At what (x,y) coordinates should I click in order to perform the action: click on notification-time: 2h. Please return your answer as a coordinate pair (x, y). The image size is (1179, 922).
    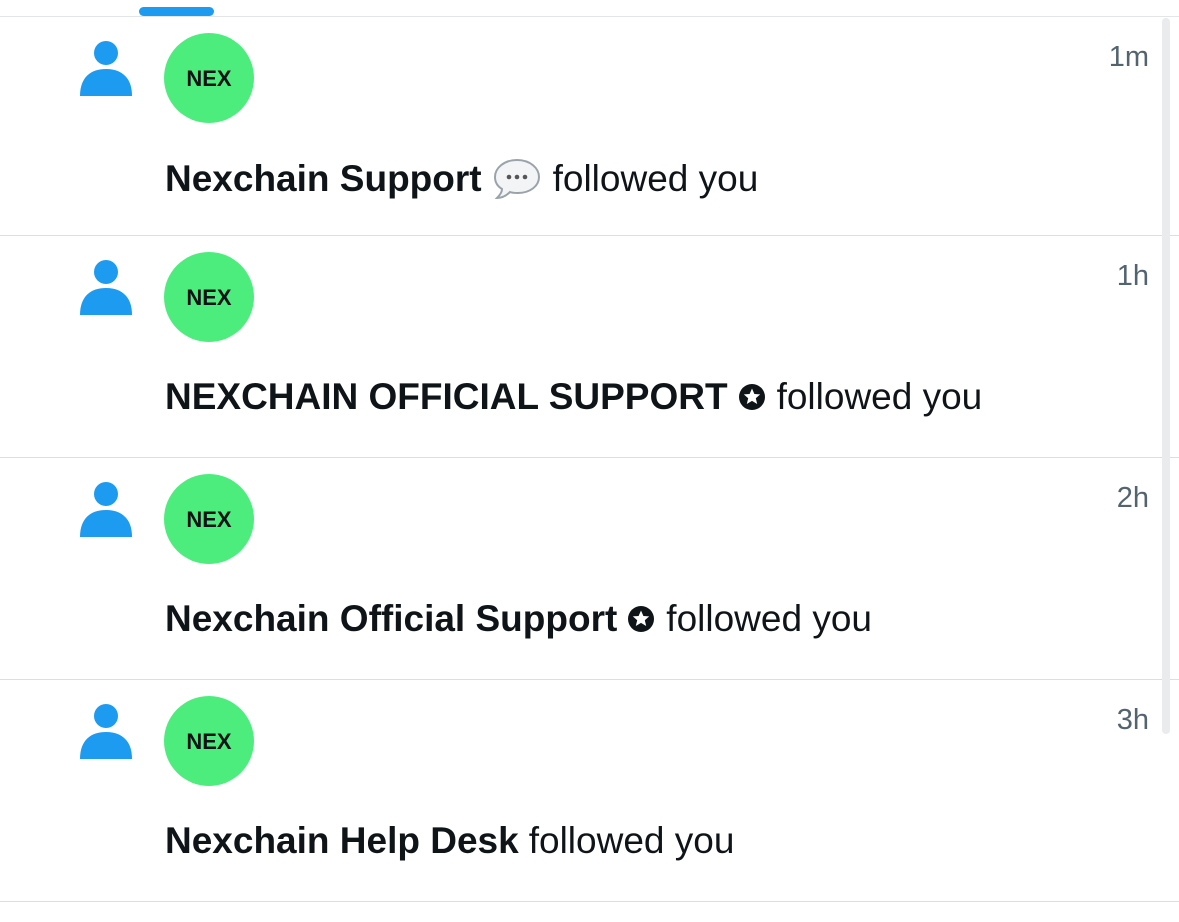
    Looking at the image, I should click on (1132, 498).